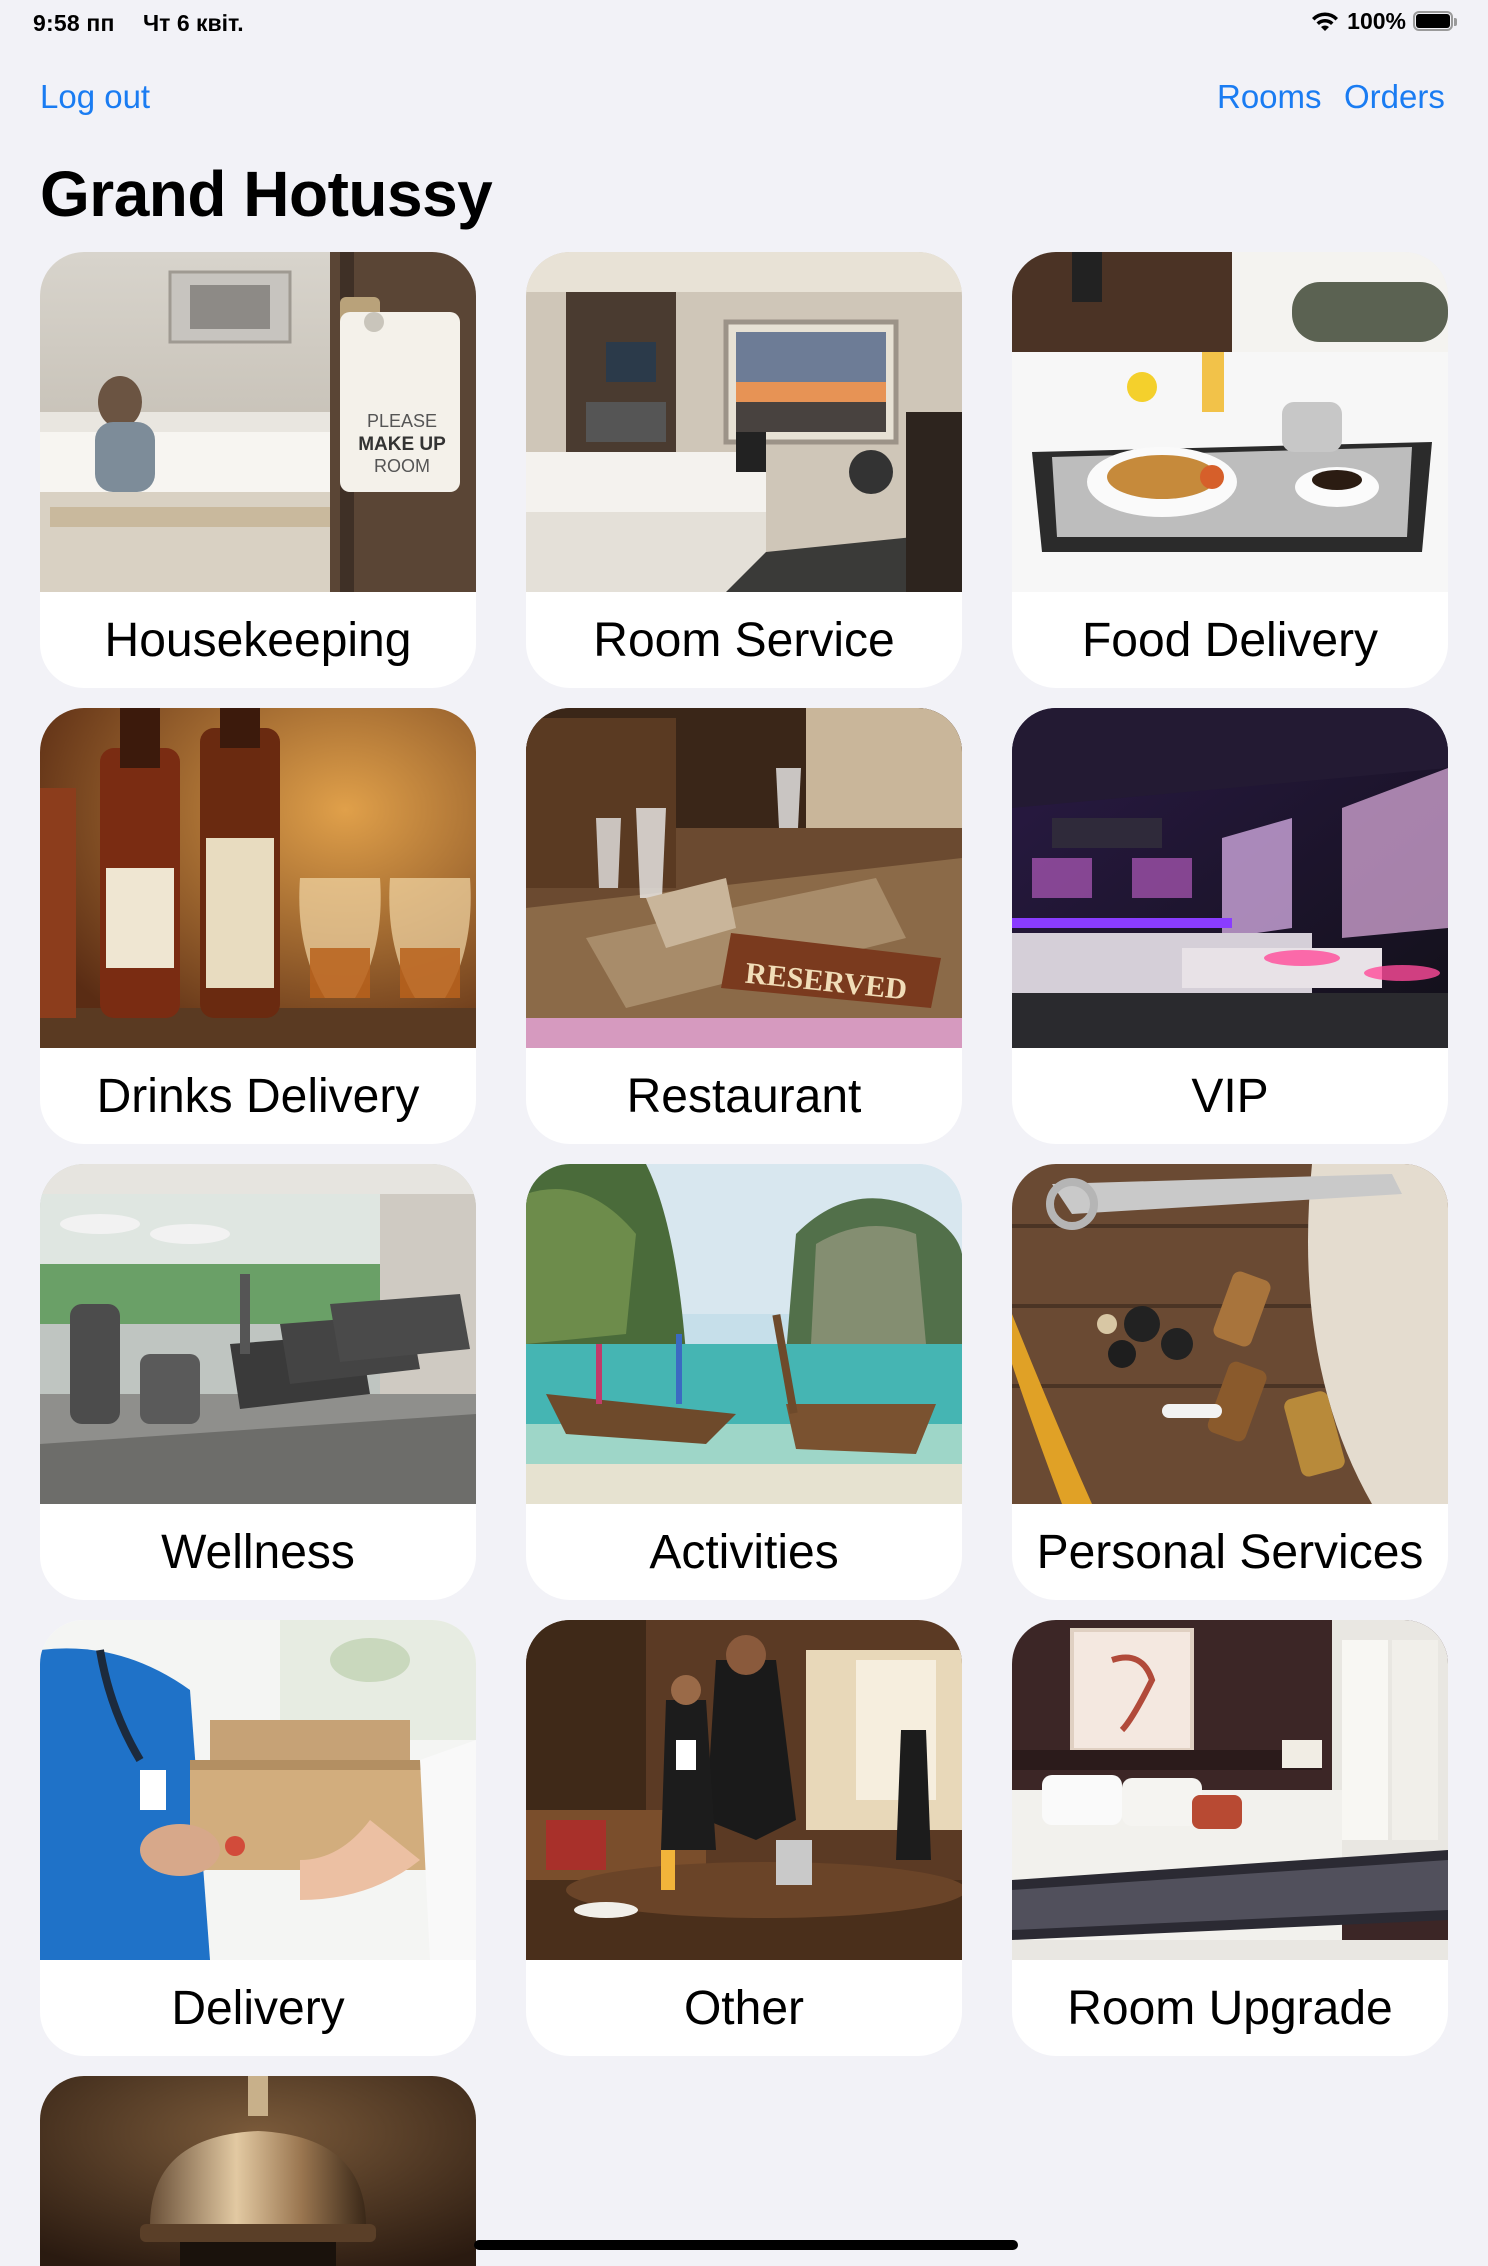 This screenshot has width=1488, height=2266. I want to click on reception-bell-photo, so click(258, 2171).